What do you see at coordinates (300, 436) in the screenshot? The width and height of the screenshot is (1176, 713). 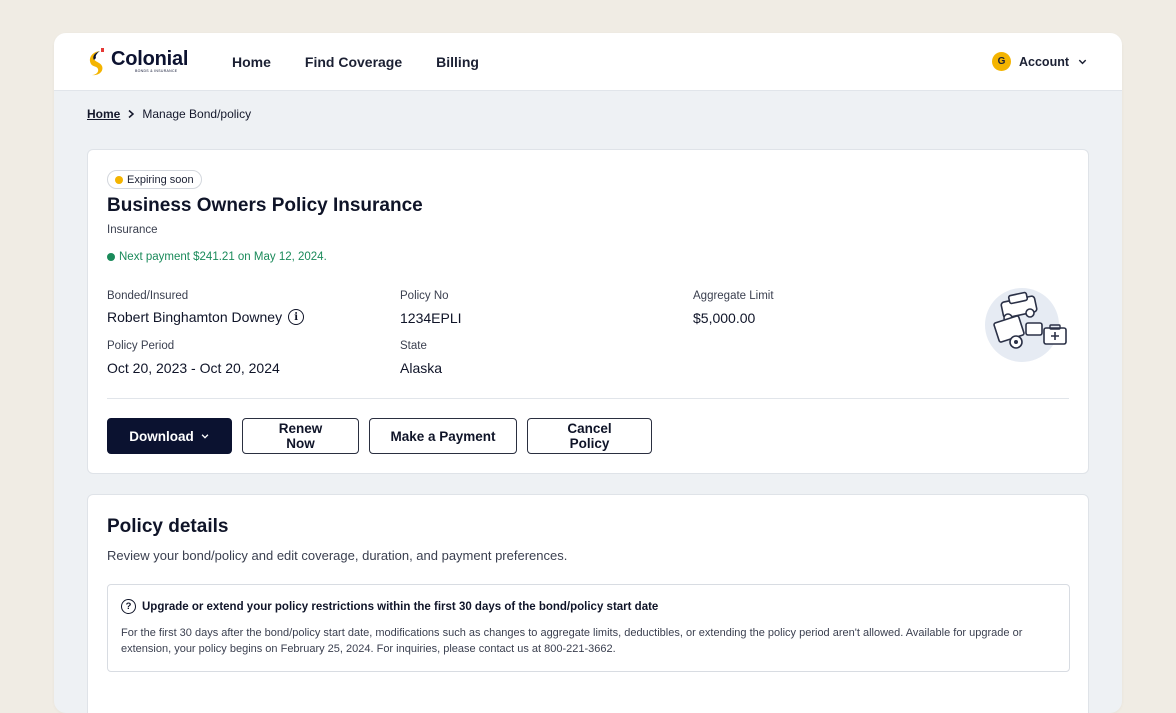 I see `renew-now-button: Renew Now` at bounding box center [300, 436].